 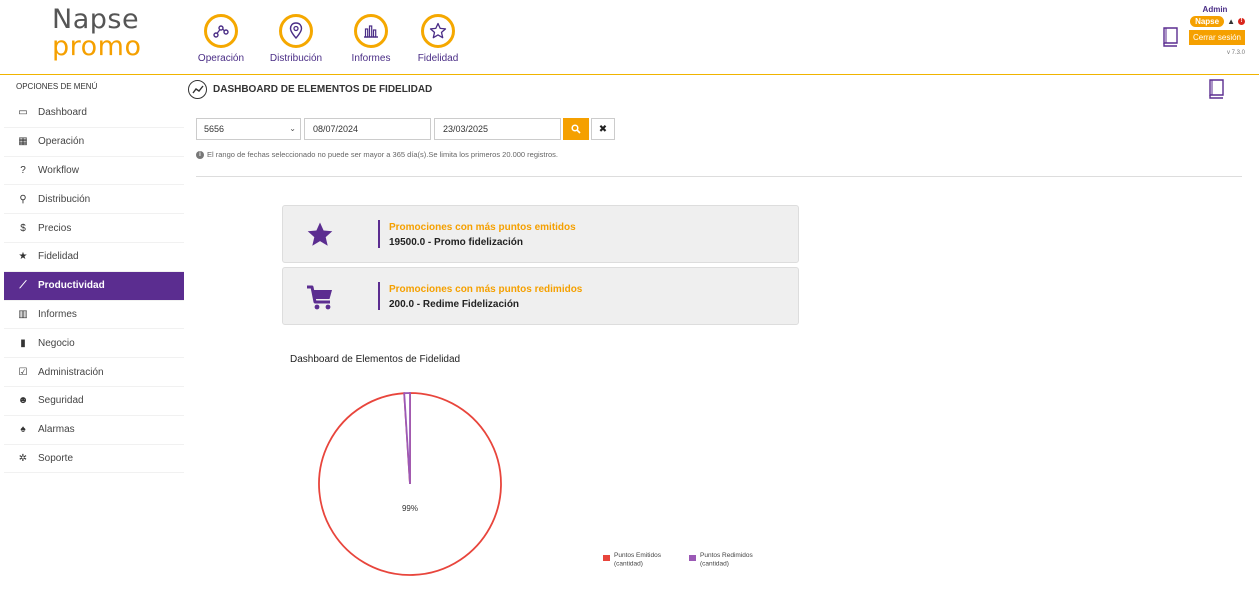 I want to click on close-icon: ✖, so click(x=603, y=129).